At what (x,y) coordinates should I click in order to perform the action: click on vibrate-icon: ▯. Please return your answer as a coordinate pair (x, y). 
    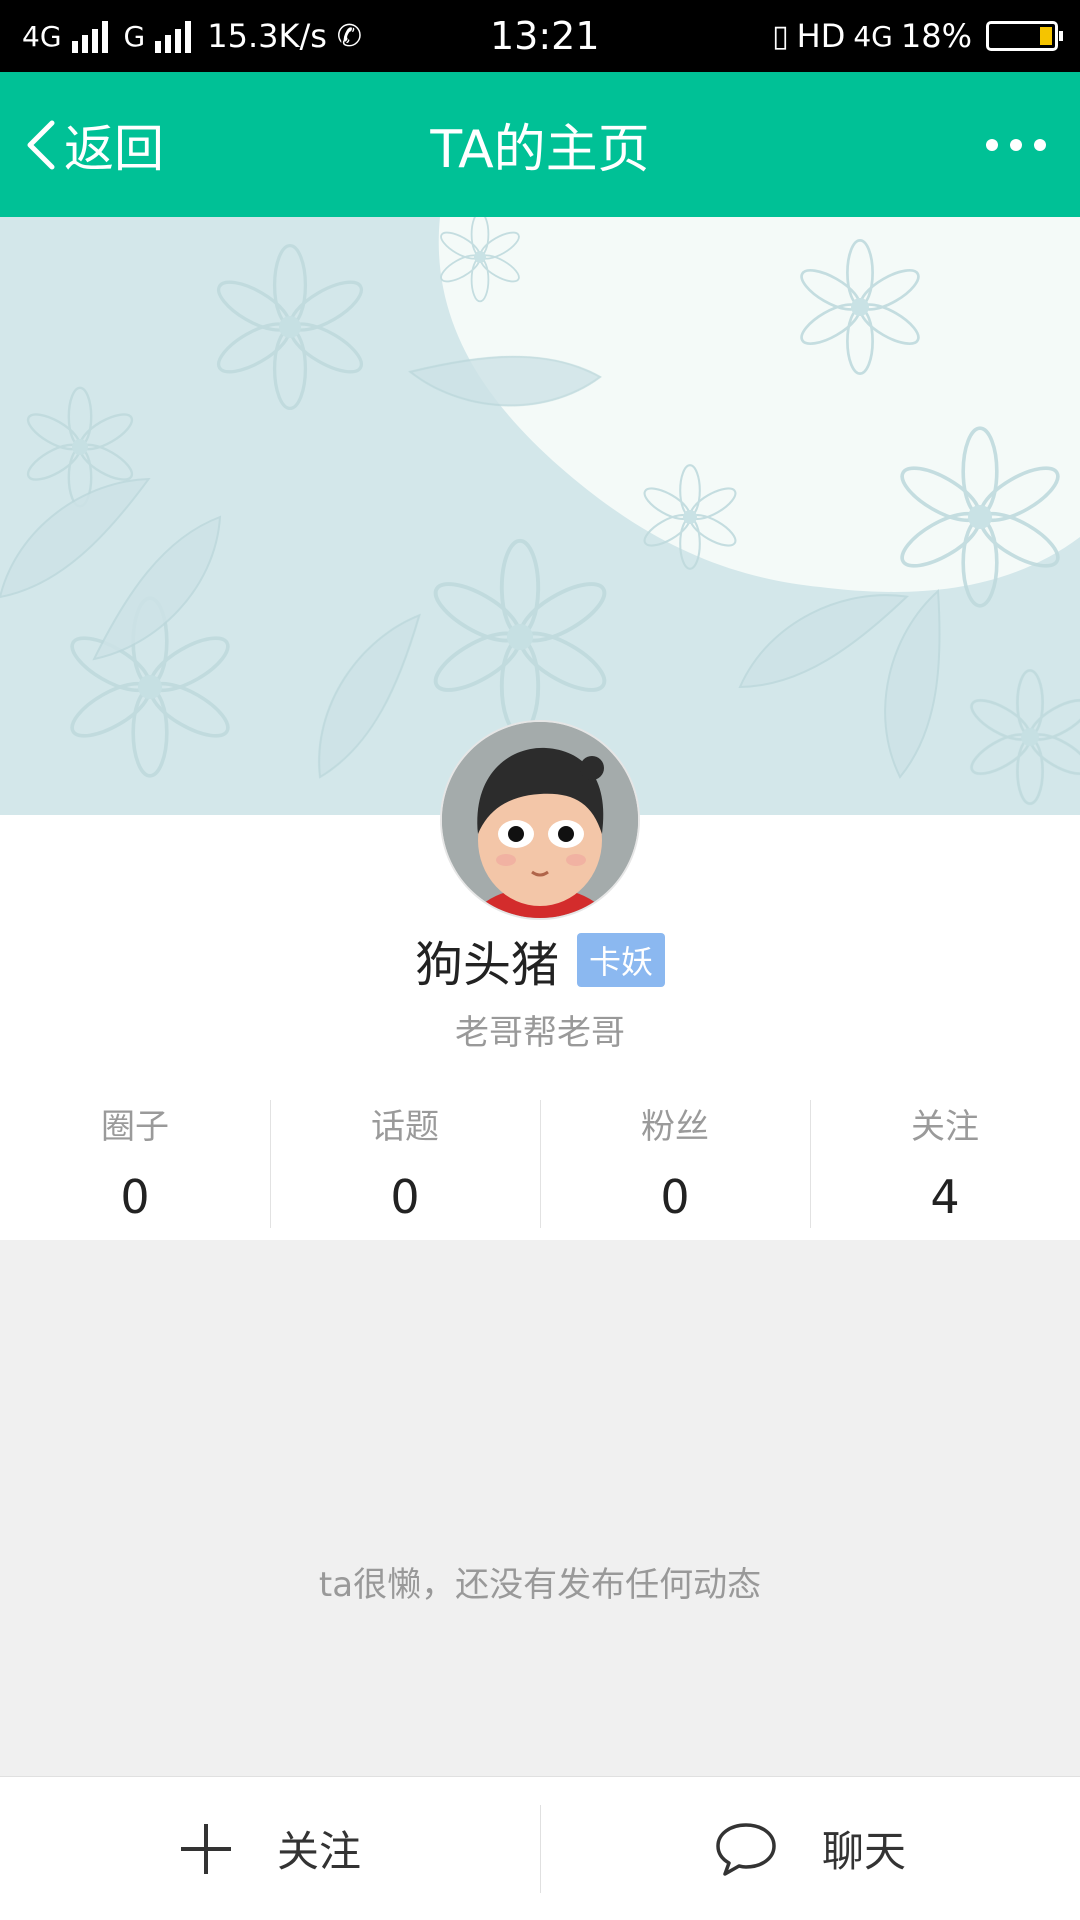
    Looking at the image, I should click on (780, 36).